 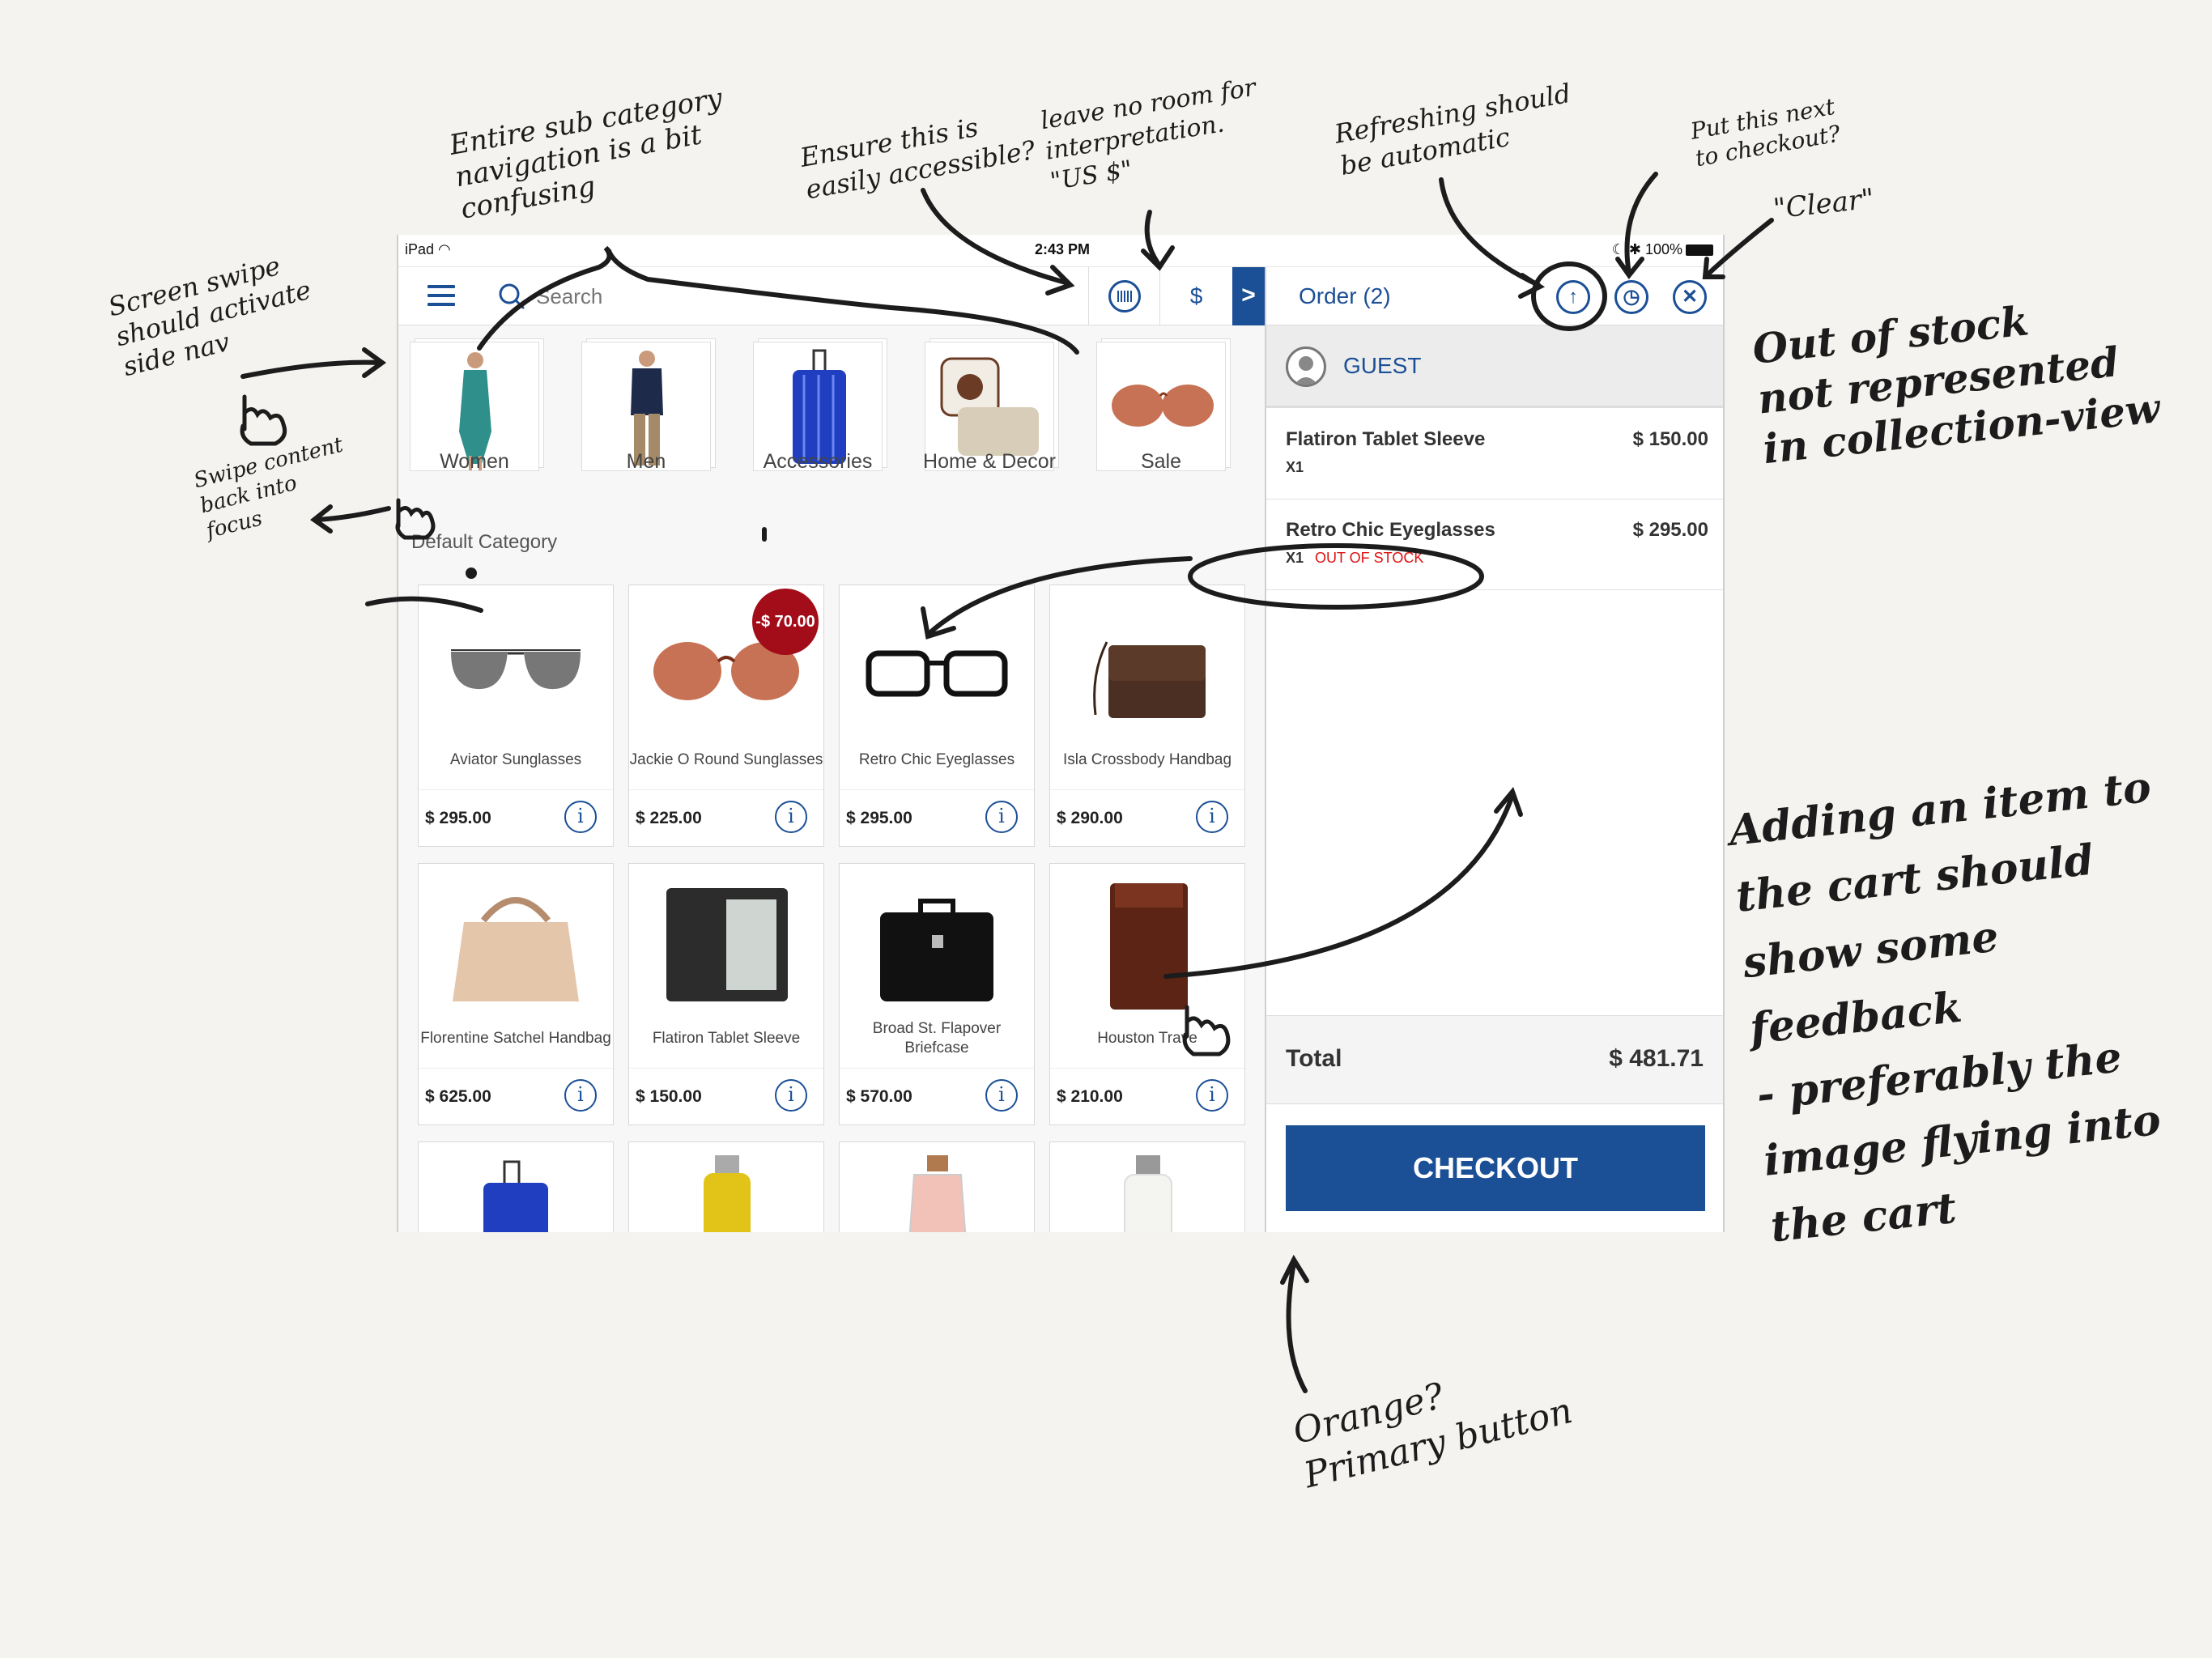 What do you see at coordinates (458, 1096) in the screenshot?
I see `product-price: $ 625.00` at bounding box center [458, 1096].